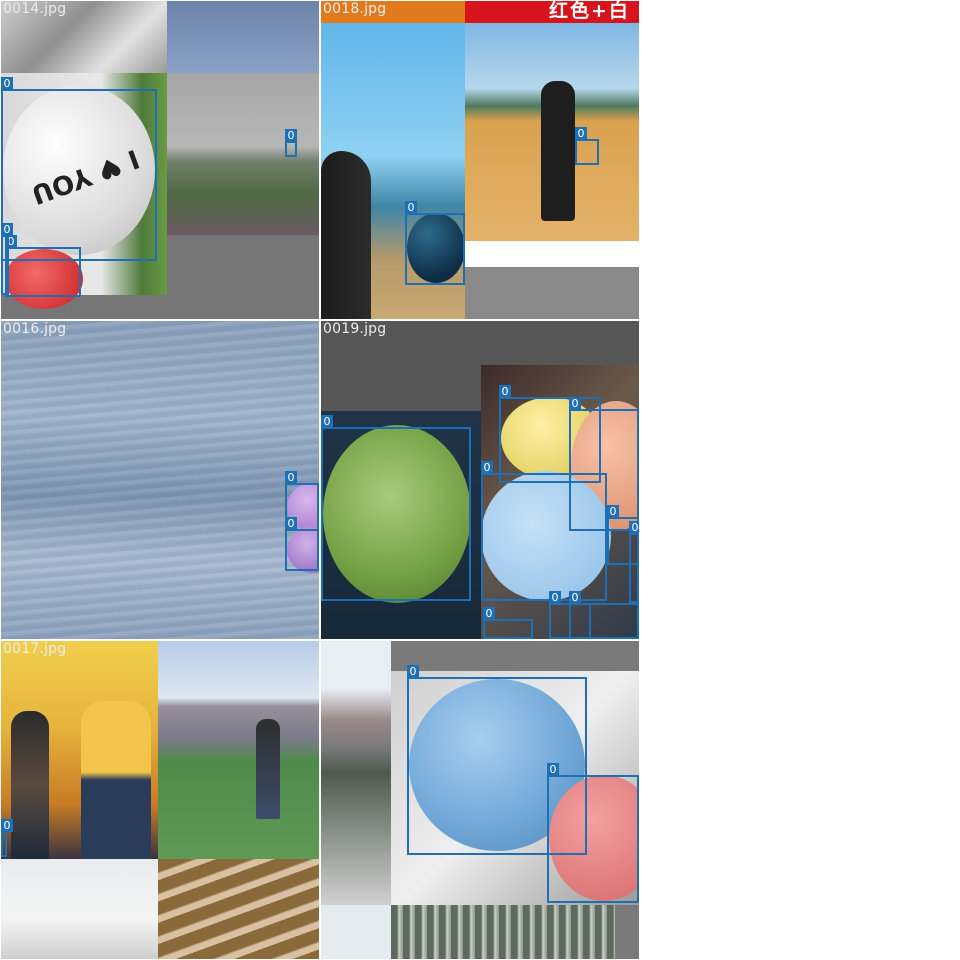 The image size is (960, 960). I want to click on photo-woman-silhouette, so click(346, 235).